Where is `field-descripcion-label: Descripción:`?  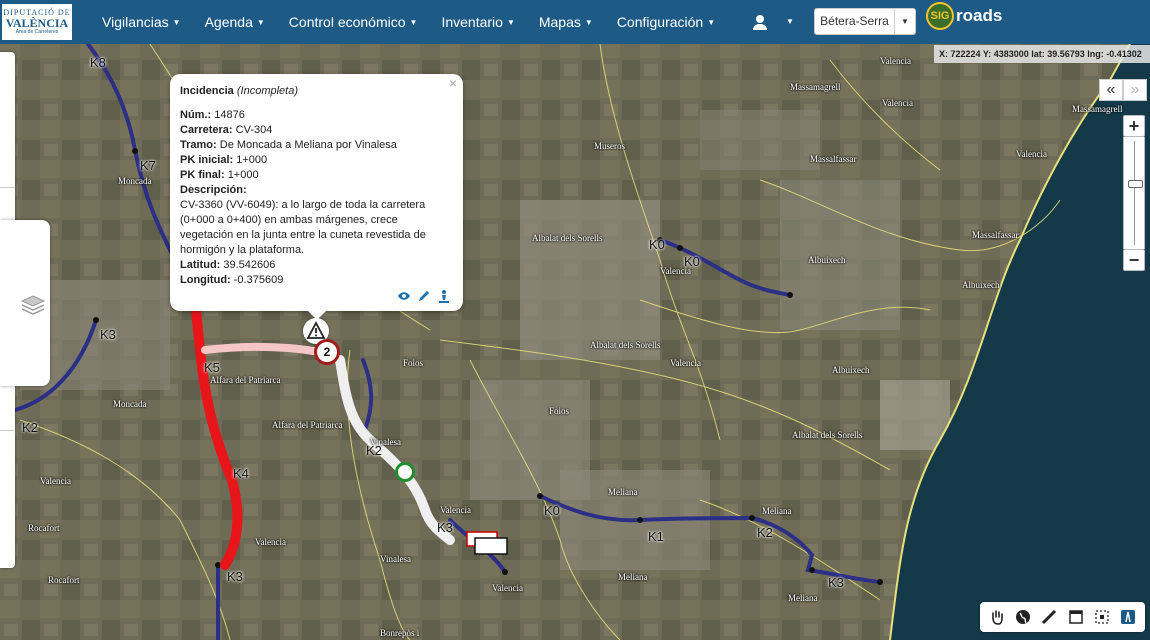
field-descripcion-label: Descripción: is located at coordinates (316, 190).